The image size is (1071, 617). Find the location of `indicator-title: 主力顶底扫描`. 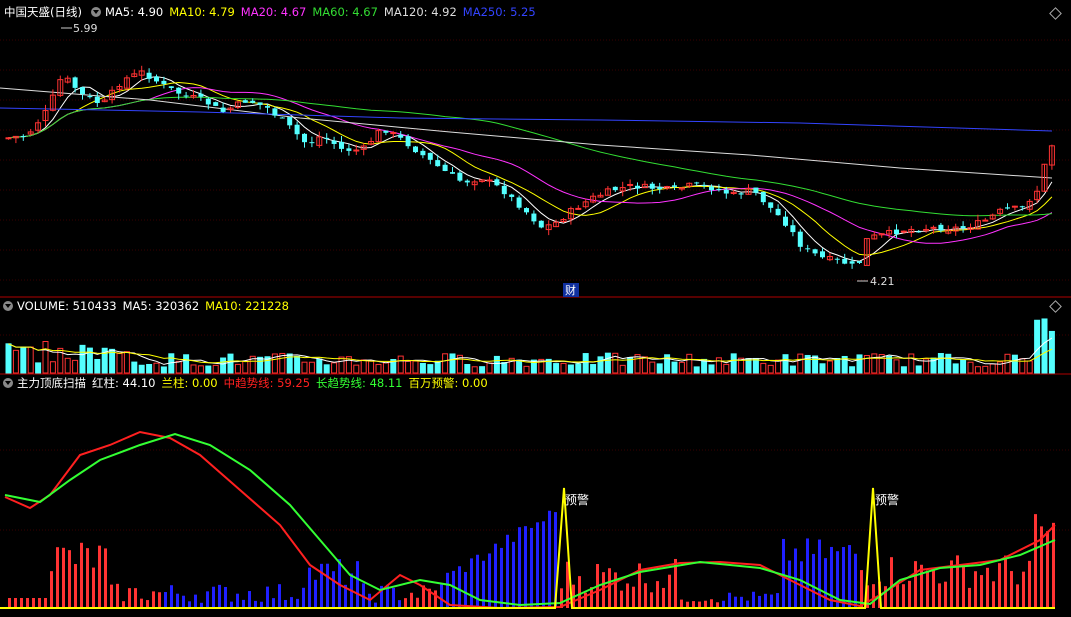

indicator-title: 主力顶底扫描 is located at coordinates (51, 383).